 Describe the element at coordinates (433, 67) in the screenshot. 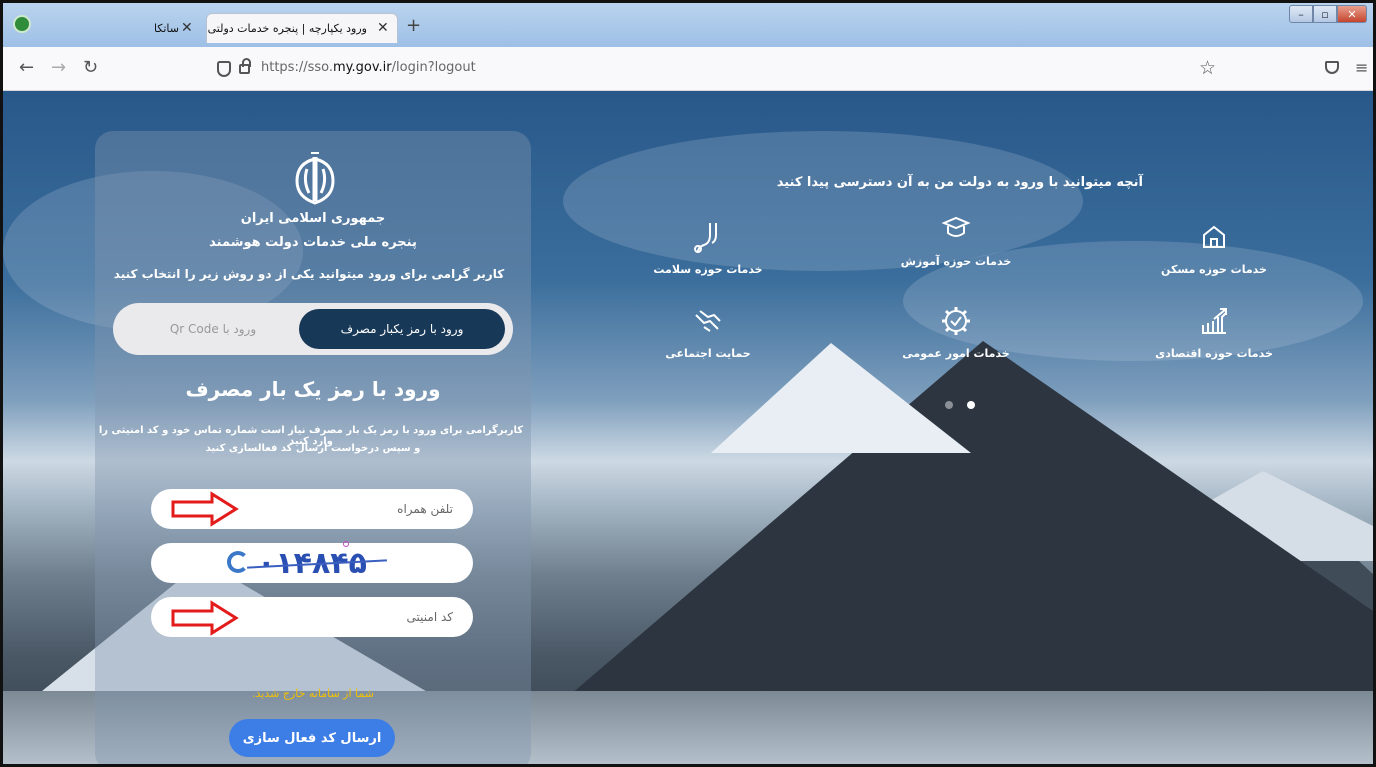

I see `url-path: /login?logout` at that location.